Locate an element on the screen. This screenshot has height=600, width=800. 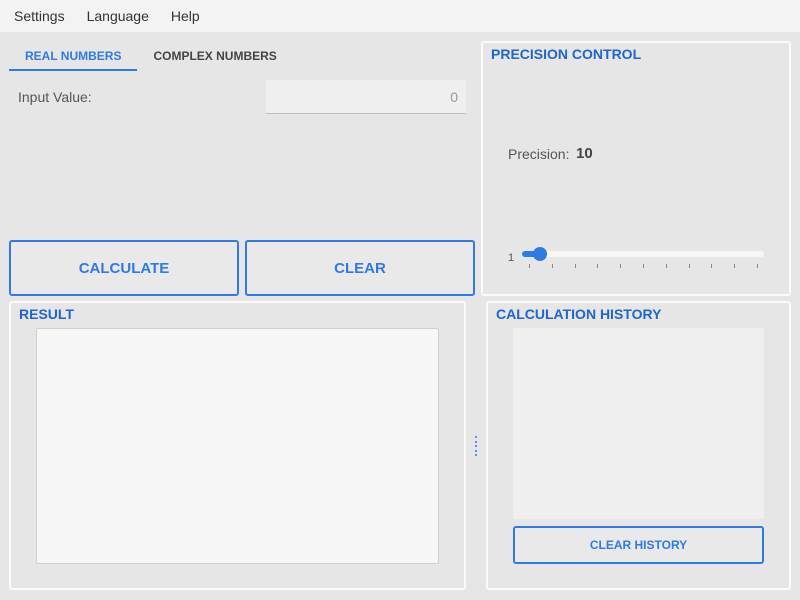
clear-history-button: CLEAR HISTORY is located at coordinates (638, 545).